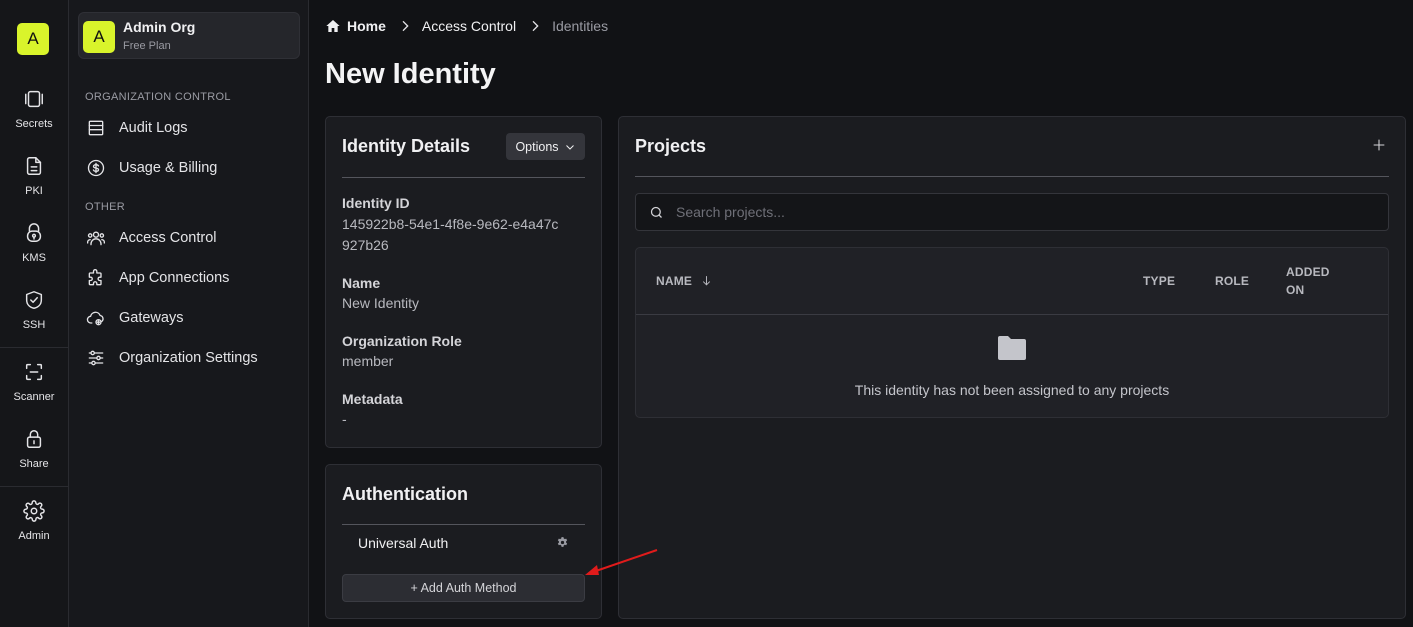  I want to click on column-header-name-label: NAME, so click(674, 281).